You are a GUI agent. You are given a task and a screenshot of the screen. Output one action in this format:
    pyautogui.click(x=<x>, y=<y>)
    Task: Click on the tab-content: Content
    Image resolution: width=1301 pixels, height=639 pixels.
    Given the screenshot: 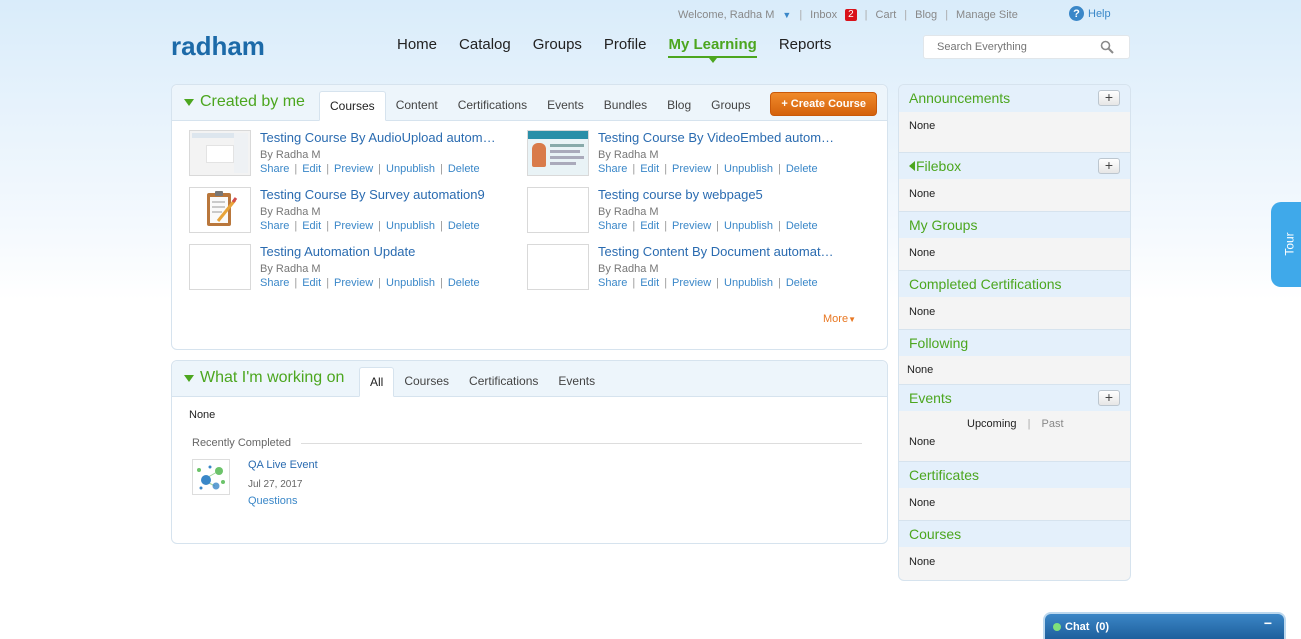 What is the action you would take?
    pyautogui.click(x=417, y=106)
    